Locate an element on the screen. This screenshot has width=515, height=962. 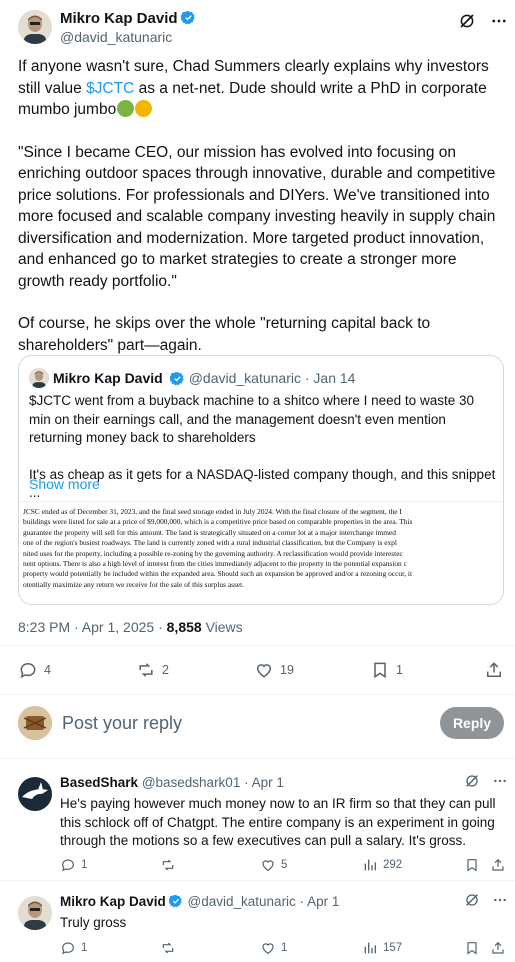
views-button: 157 is located at coordinates (382, 948).